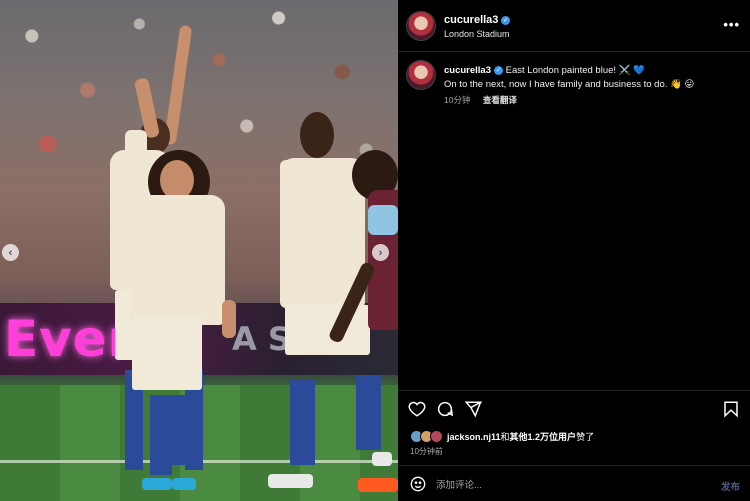  I want to click on heart-icon, so click(418, 410).